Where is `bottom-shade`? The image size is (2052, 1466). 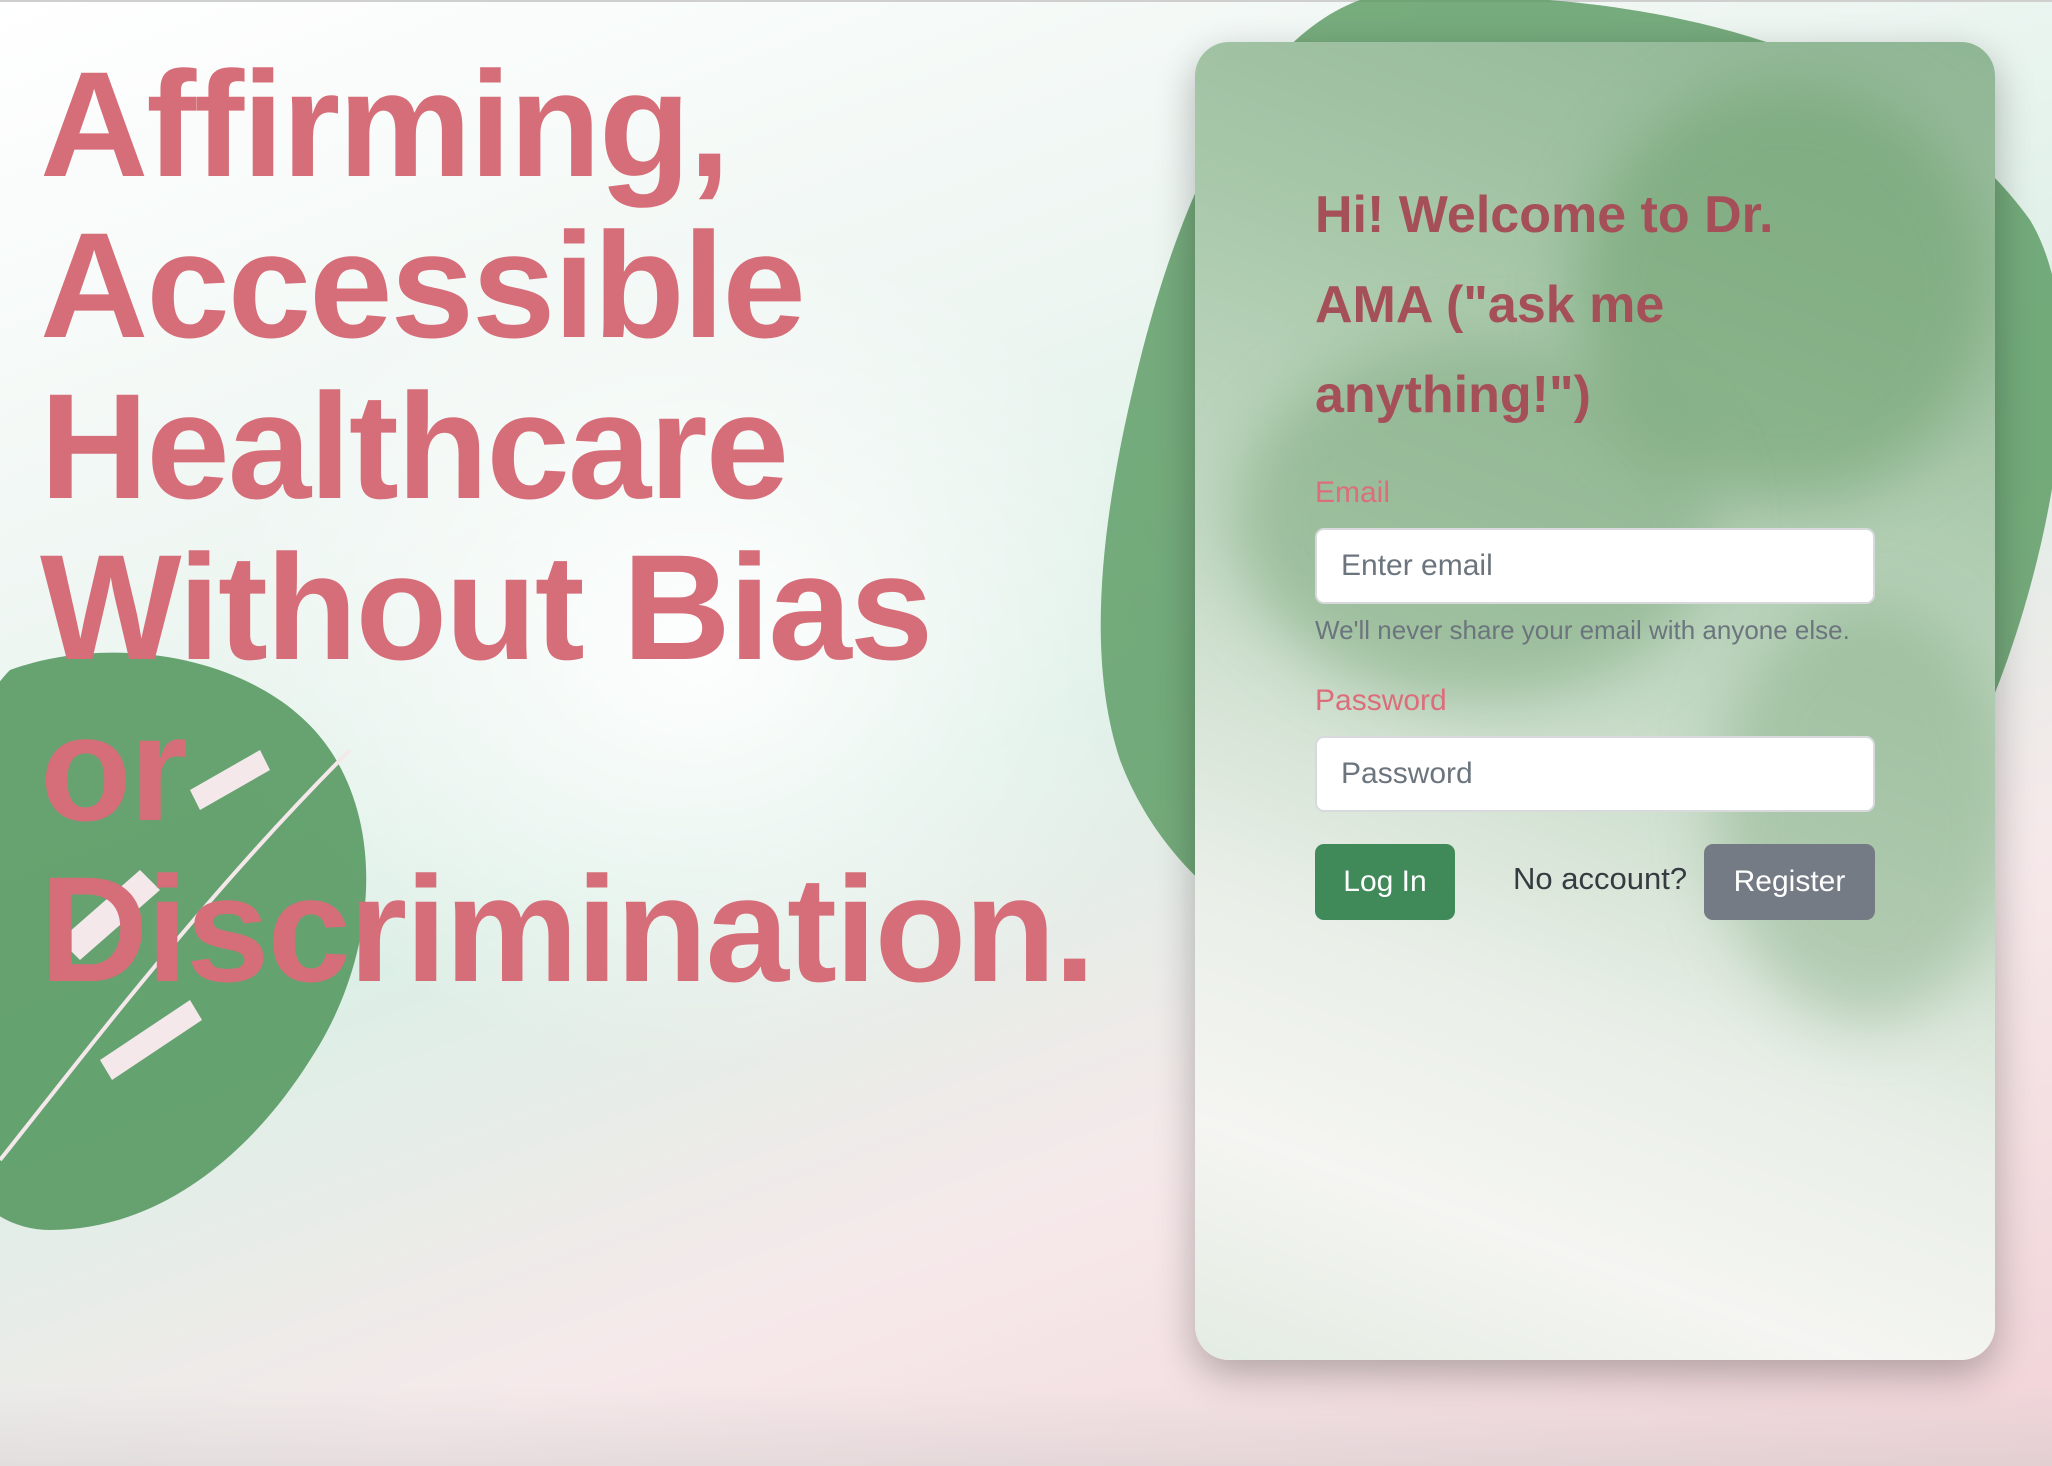 bottom-shade is located at coordinates (1026, 1426).